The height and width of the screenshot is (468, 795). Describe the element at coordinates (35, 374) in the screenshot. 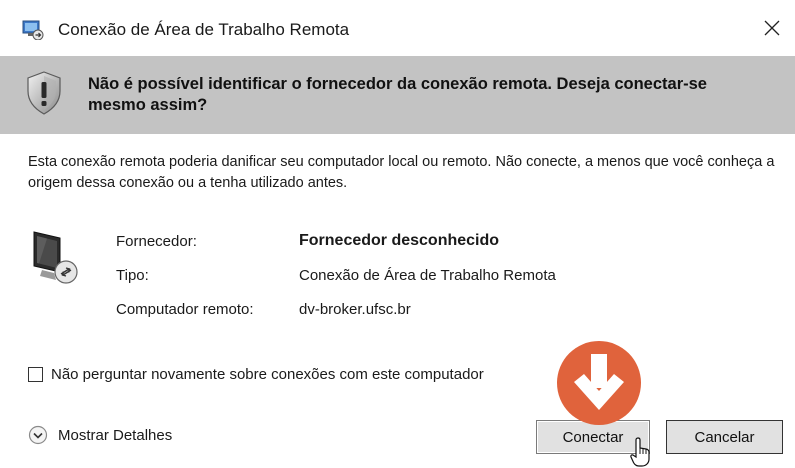

I see `dont-ask-again-checkbox` at that location.